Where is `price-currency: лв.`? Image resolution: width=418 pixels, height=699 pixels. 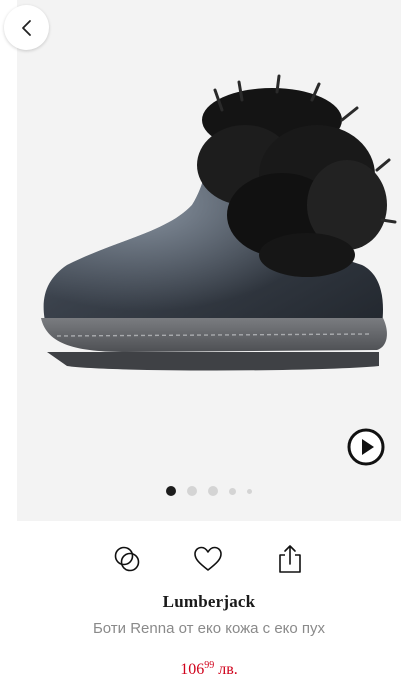
price-currency: лв. is located at coordinates (228, 669).